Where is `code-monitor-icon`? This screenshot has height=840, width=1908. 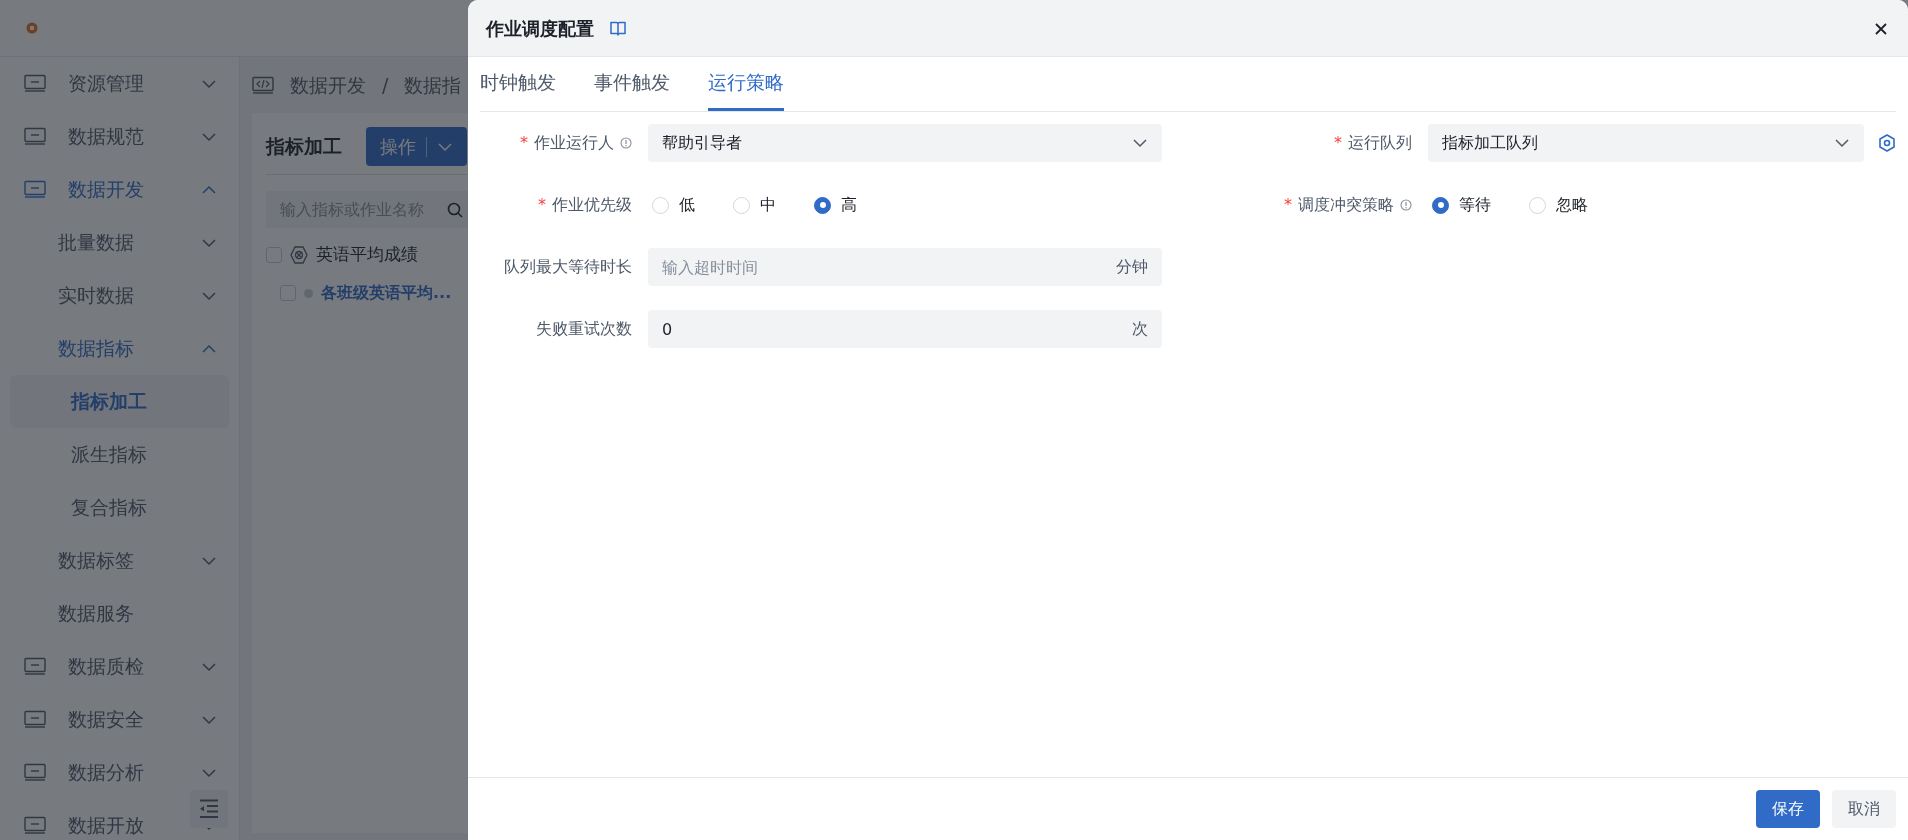
code-monitor-icon is located at coordinates (263, 85).